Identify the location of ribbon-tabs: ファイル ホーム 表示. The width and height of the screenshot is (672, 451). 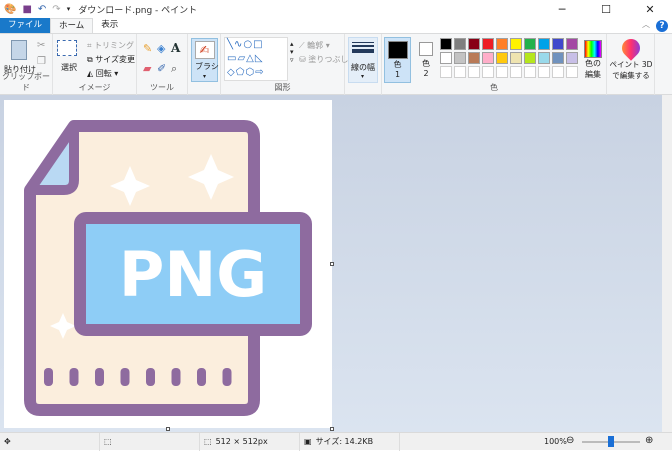
(336, 25).